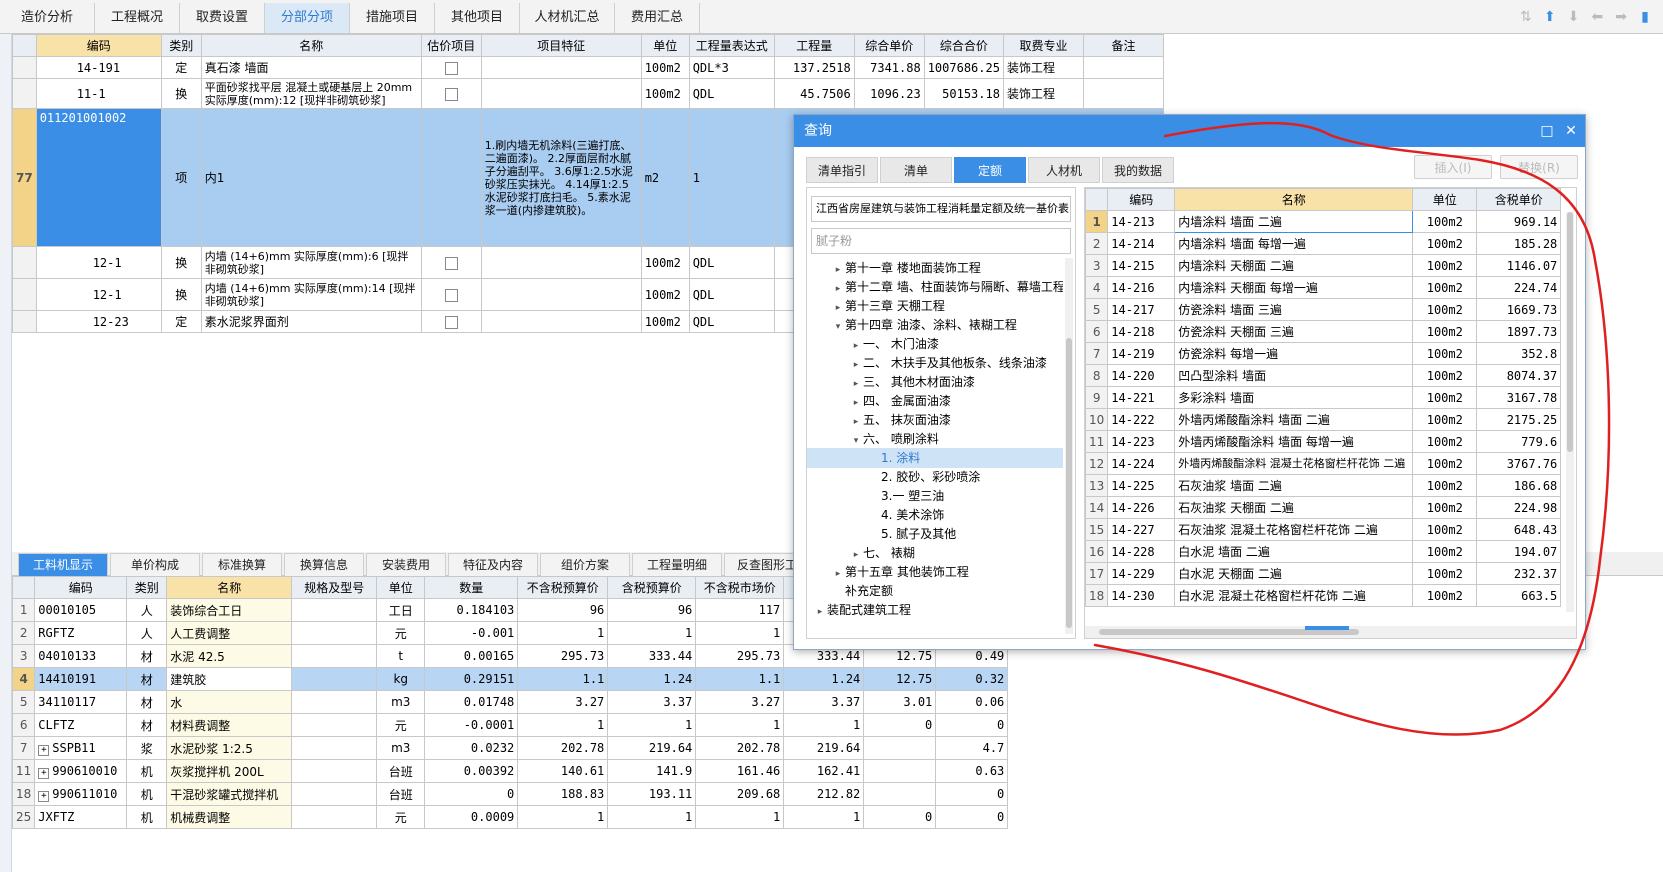 The image size is (1663, 872). I want to click on price-cell: 648.43, so click(1519, 529).